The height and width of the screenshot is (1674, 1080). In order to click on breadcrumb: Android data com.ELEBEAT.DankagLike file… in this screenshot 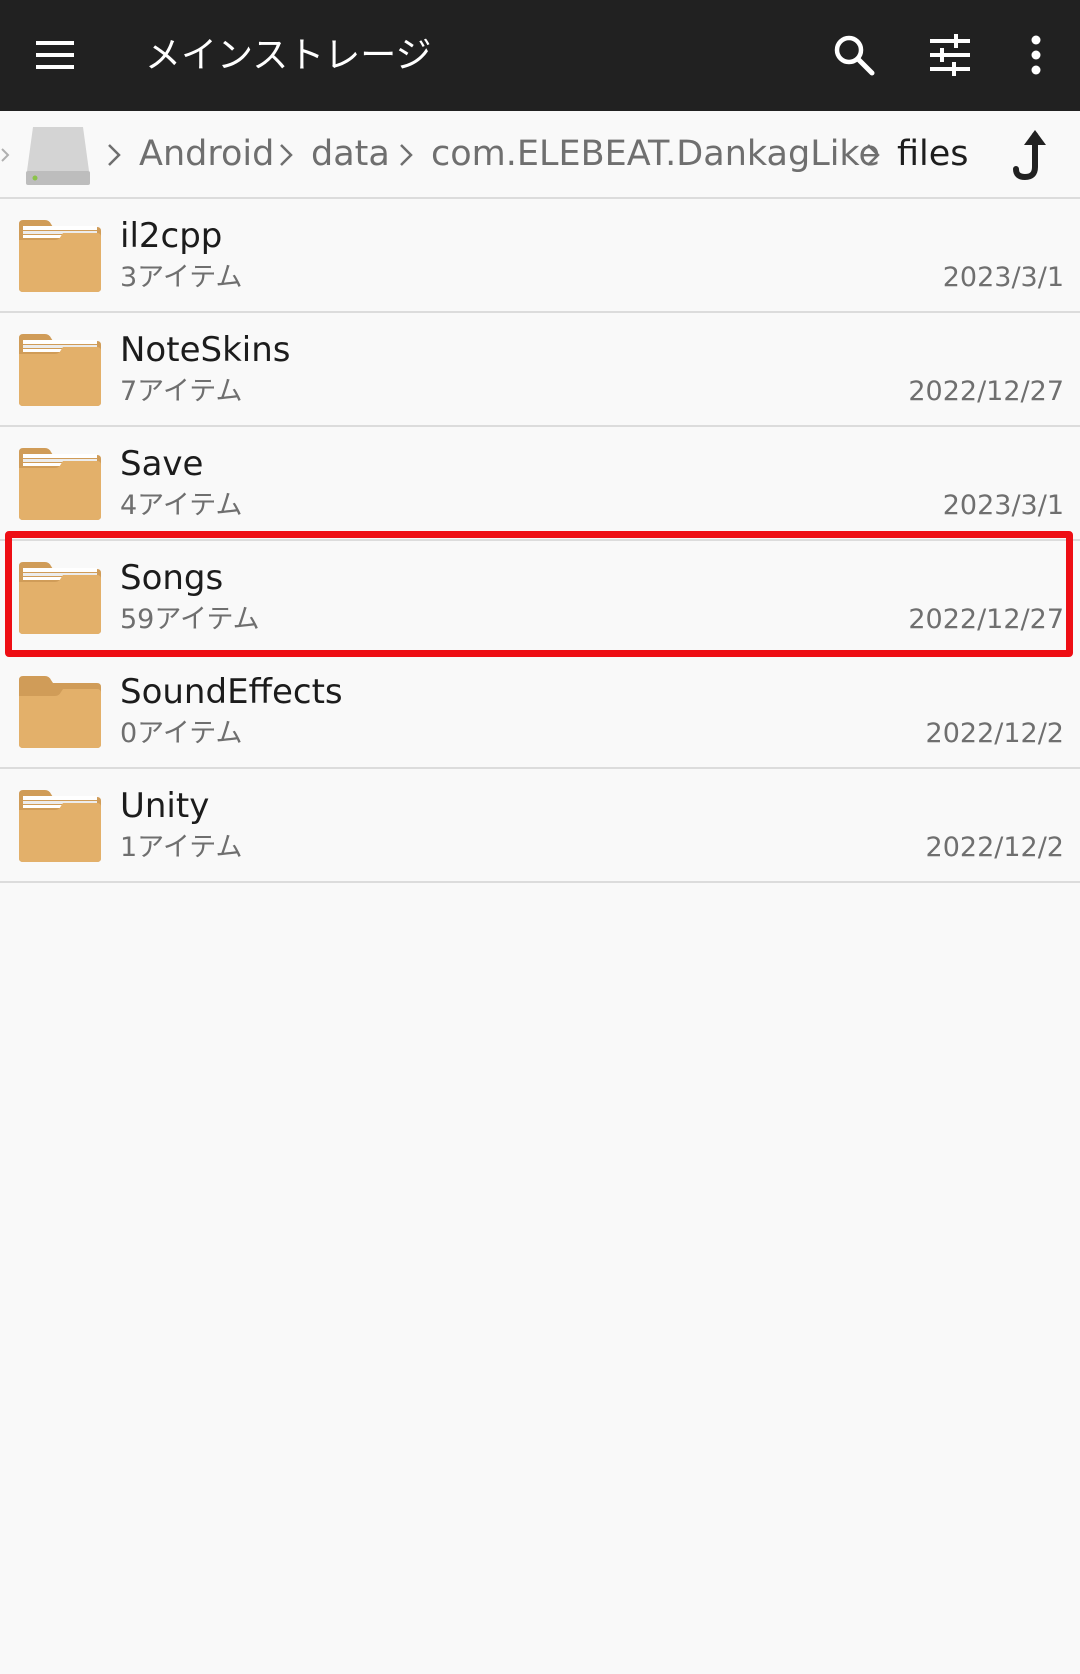, I will do `click(540, 155)`.